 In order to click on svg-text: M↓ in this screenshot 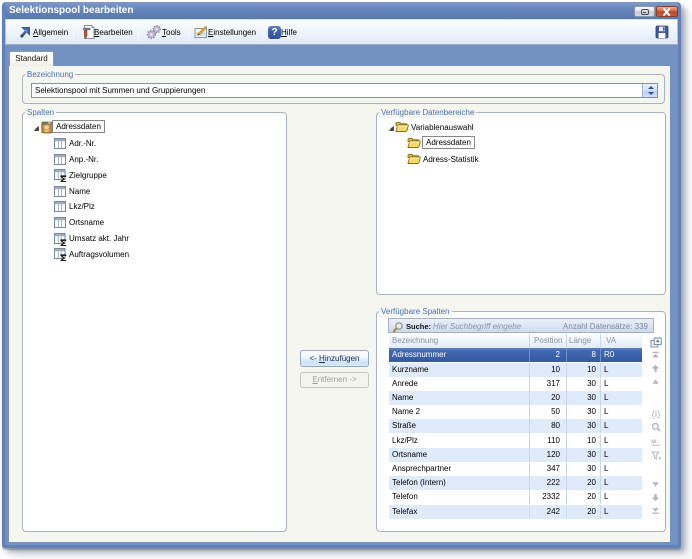, I will do `click(655, 442)`.